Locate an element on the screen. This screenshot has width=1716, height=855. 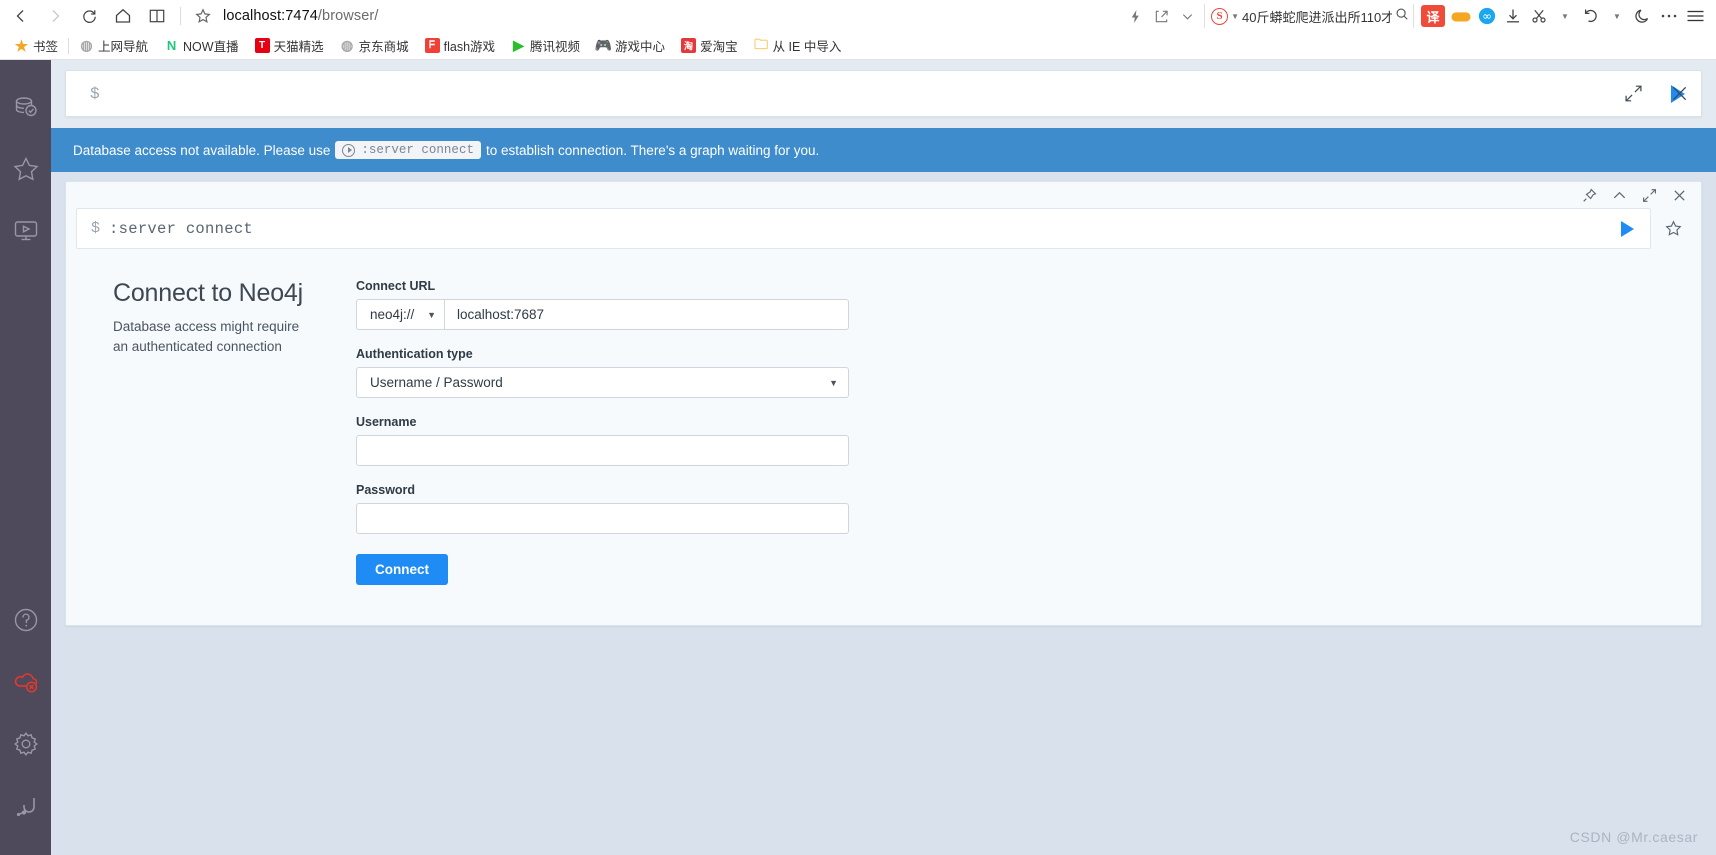
auth-type-label: Authentication type is located at coordinates (414, 354).